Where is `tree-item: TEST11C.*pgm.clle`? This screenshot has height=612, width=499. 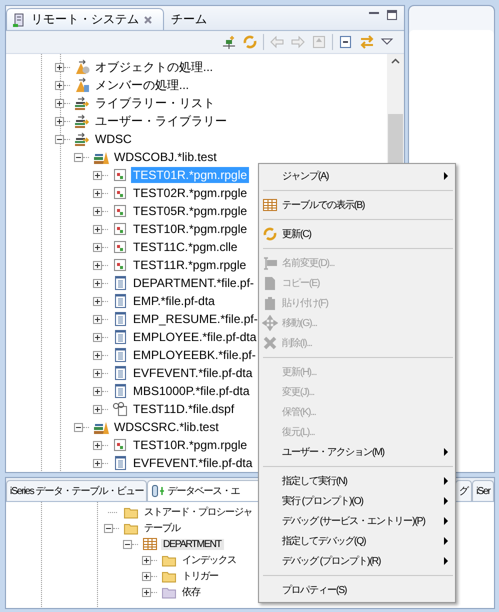
tree-item: TEST11C.*pgm.clle is located at coordinates (185, 247).